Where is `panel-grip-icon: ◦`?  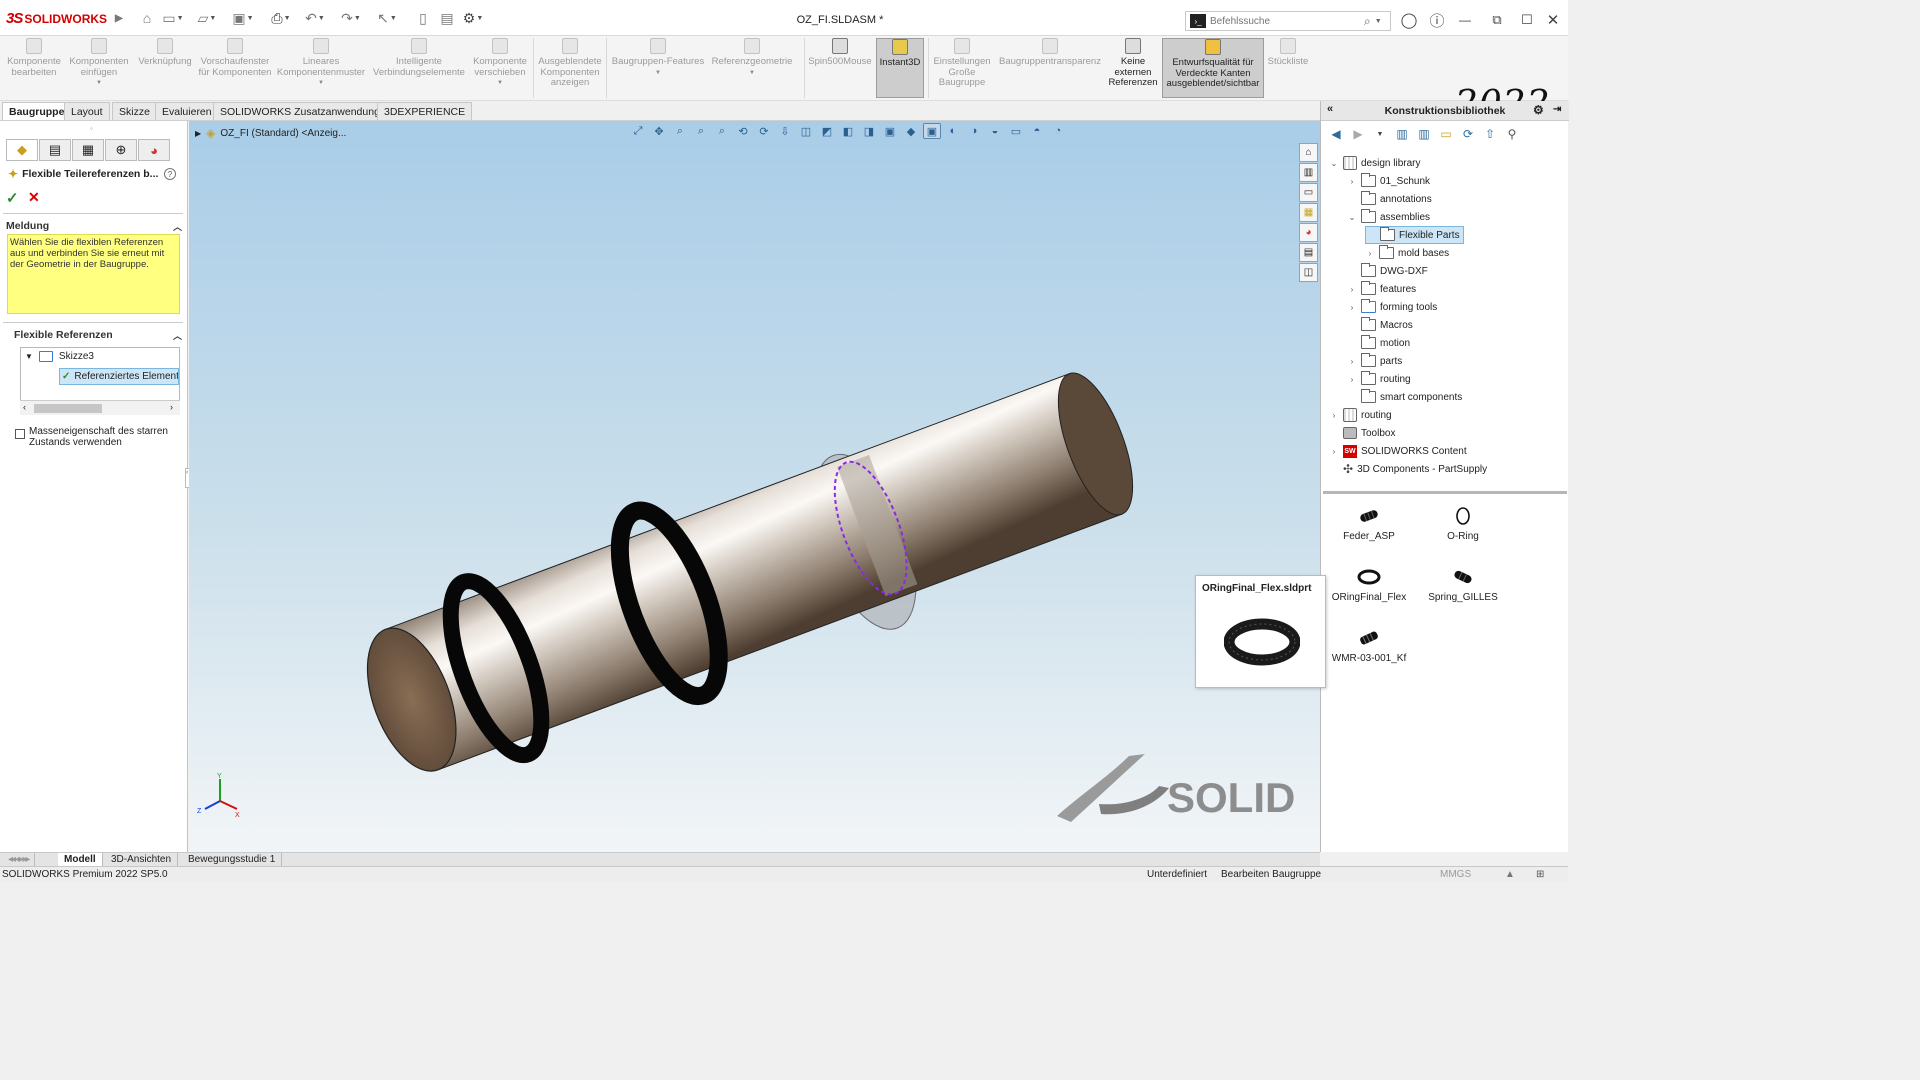
panel-grip-icon: ◦ is located at coordinates (91, 128).